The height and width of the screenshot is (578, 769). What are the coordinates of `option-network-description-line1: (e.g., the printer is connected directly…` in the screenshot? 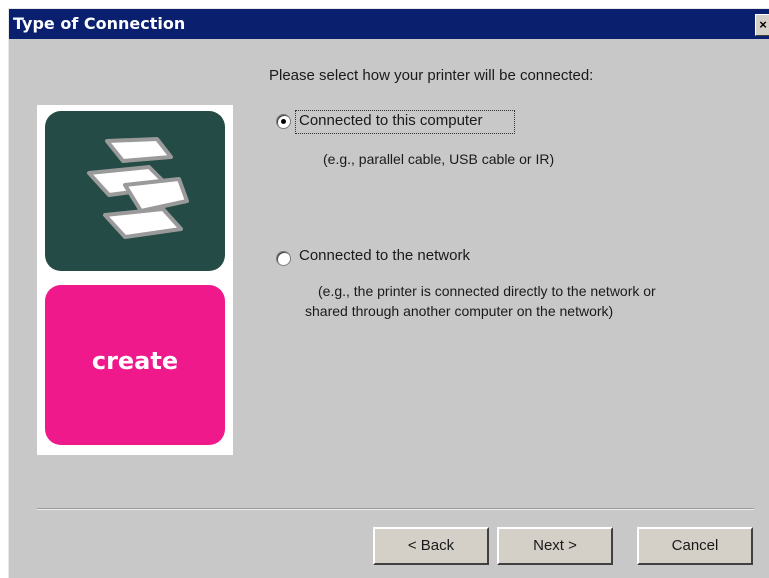 It's located at (487, 291).